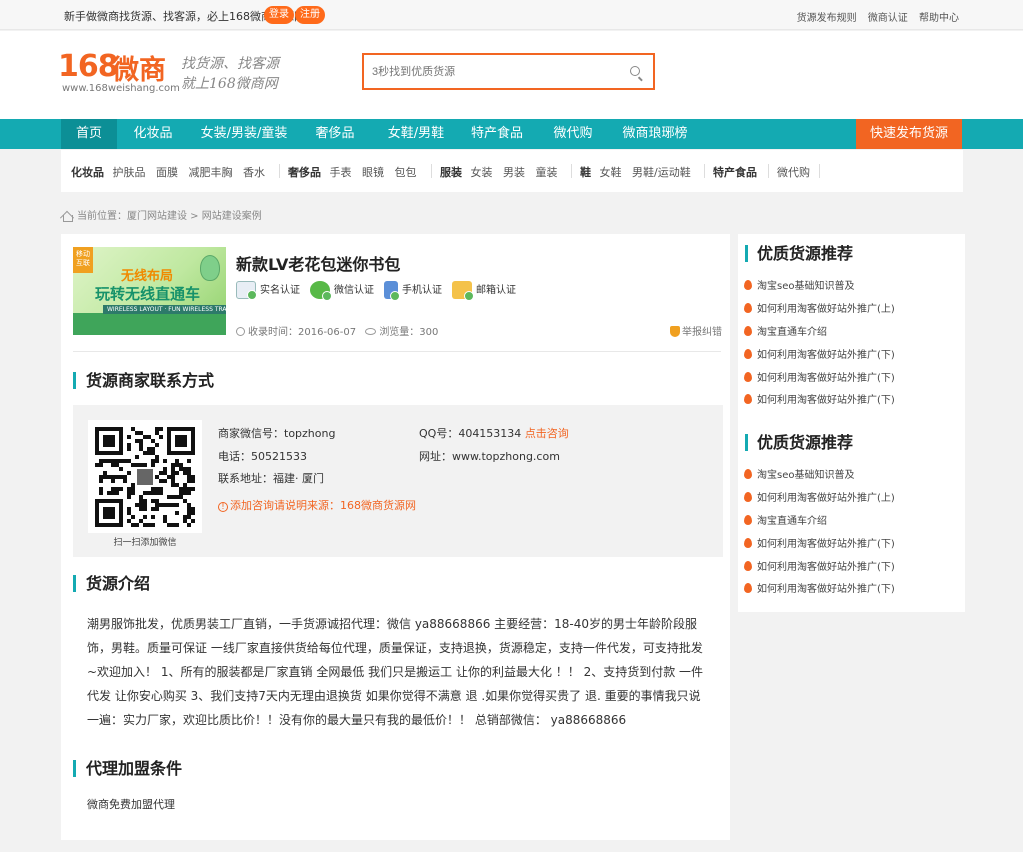  I want to click on qq-number: QQ号：404153134 点击咨询, so click(494, 433).